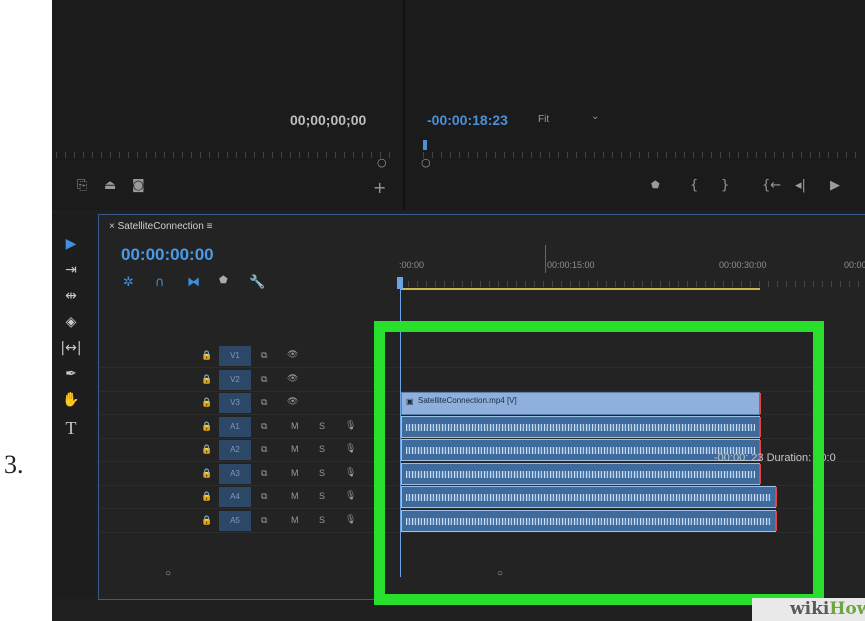 The width and height of the screenshot is (865, 621). I want to click on ripple-edit-tool-icon: ⇹, so click(71, 297).